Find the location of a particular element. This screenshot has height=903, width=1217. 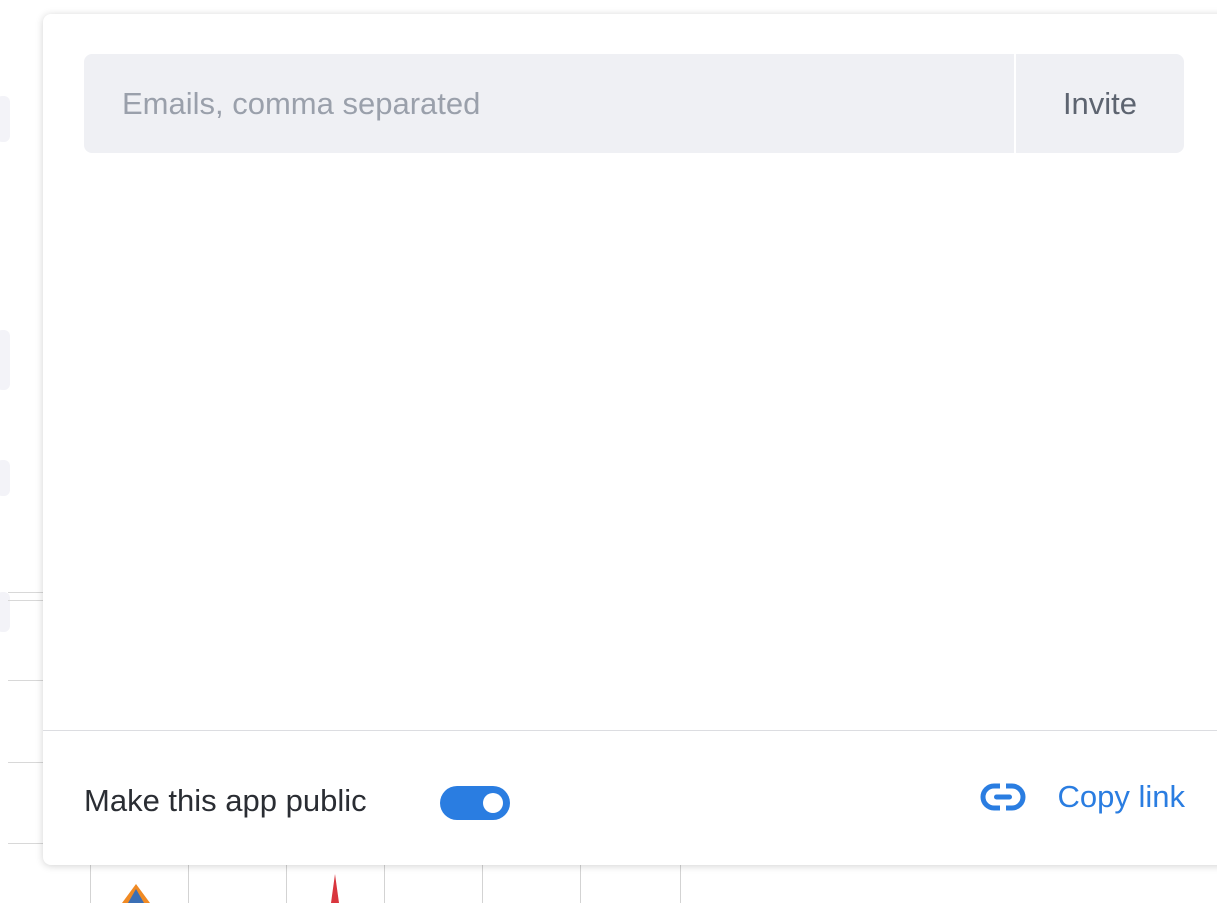

copy-link-button: Copy link is located at coordinates (1083, 797).